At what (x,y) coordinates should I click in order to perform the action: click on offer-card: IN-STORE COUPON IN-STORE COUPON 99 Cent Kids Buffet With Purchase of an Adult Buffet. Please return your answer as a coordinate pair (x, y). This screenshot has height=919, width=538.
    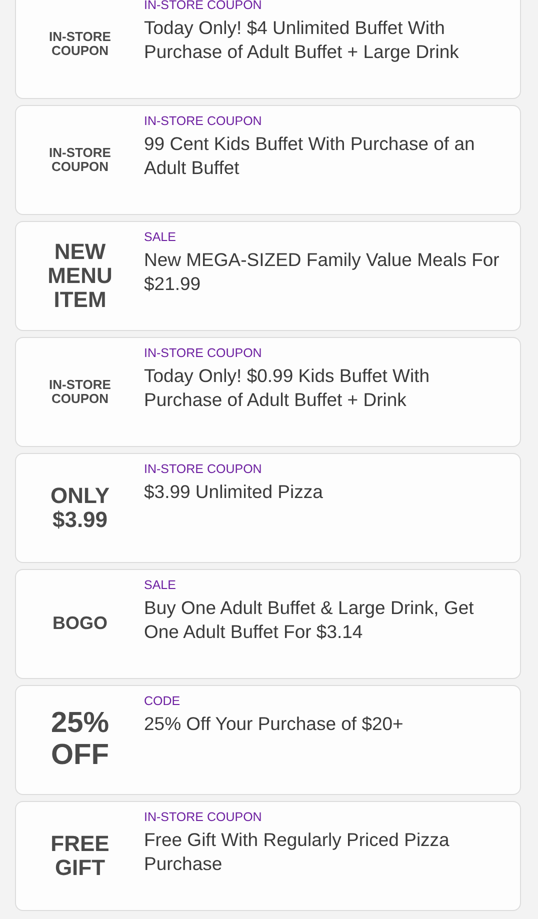
    Looking at the image, I should click on (268, 160).